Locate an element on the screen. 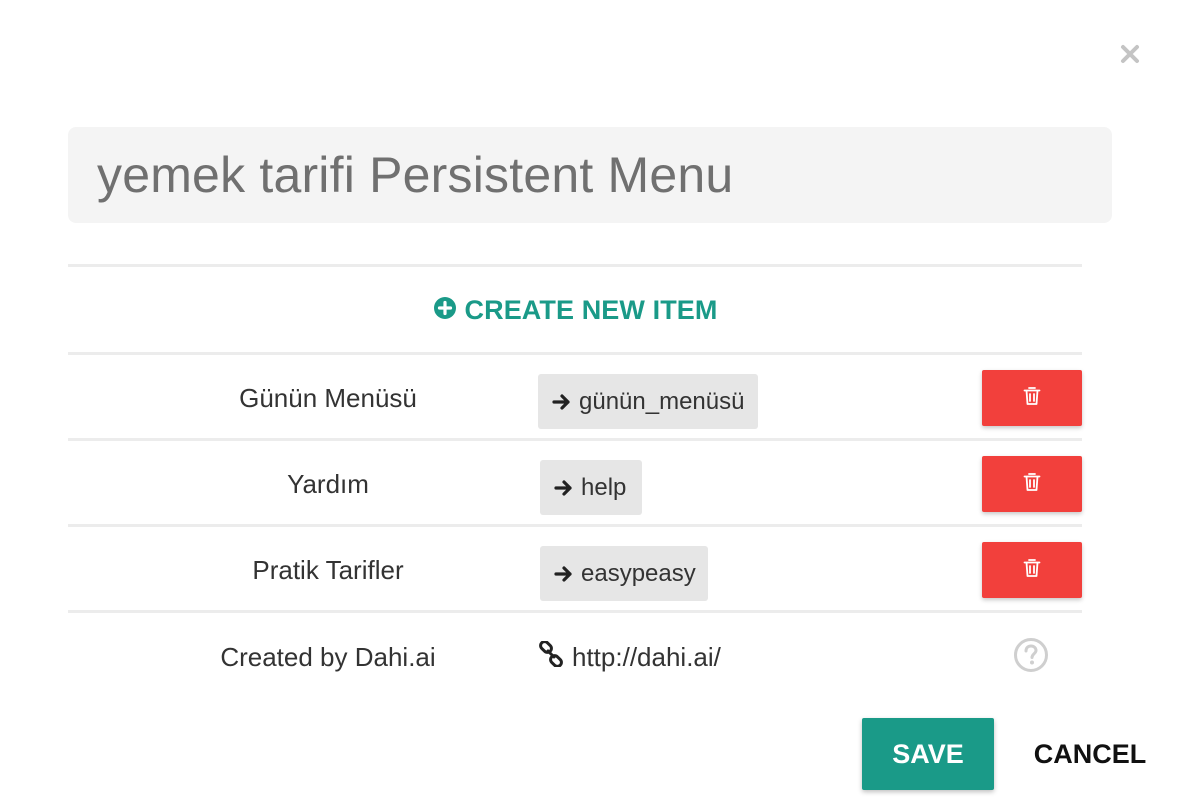 The image size is (1180, 798). create-new-item-label: CREATE NEW ITEM is located at coordinates (591, 310).